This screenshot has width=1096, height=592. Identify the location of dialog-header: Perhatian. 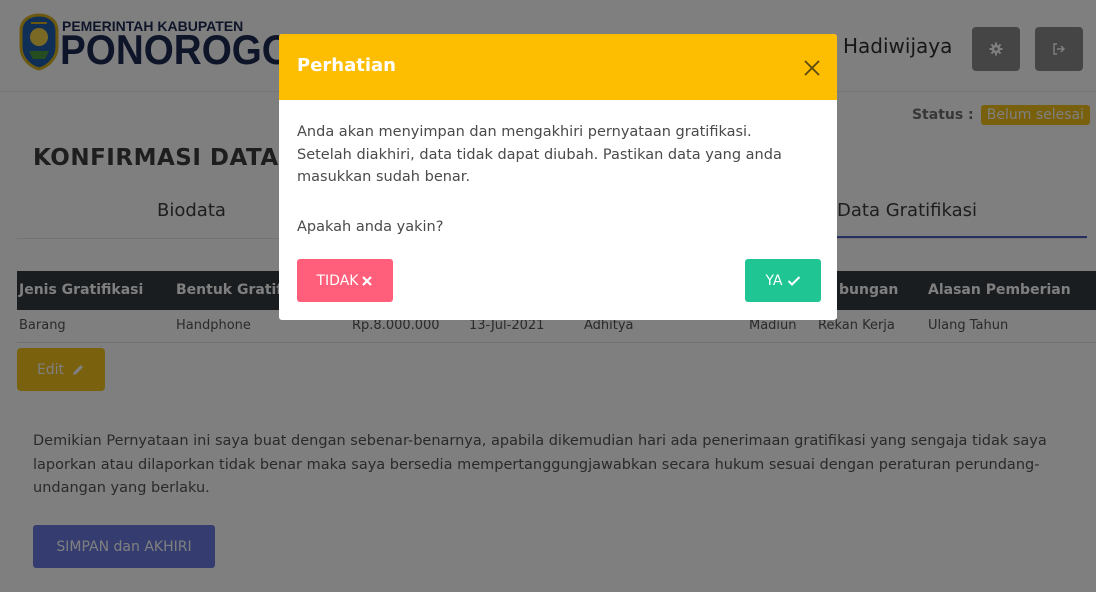
(558, 67).